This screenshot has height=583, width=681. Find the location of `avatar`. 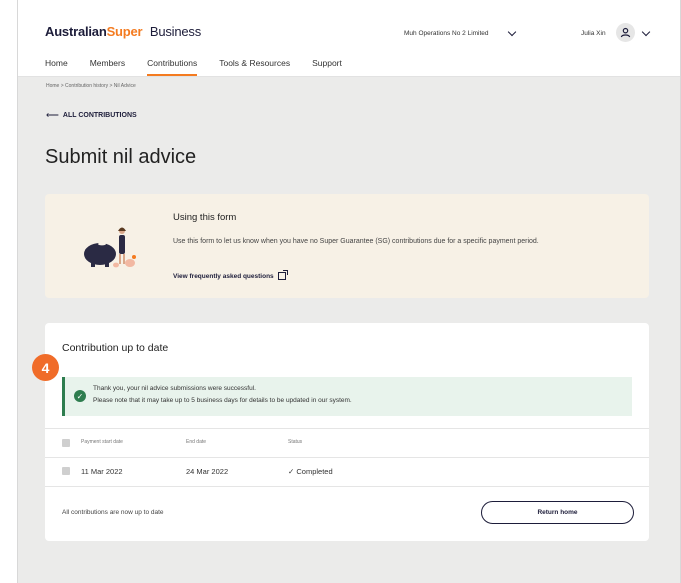

avatar is located at coordinates (625, 32).